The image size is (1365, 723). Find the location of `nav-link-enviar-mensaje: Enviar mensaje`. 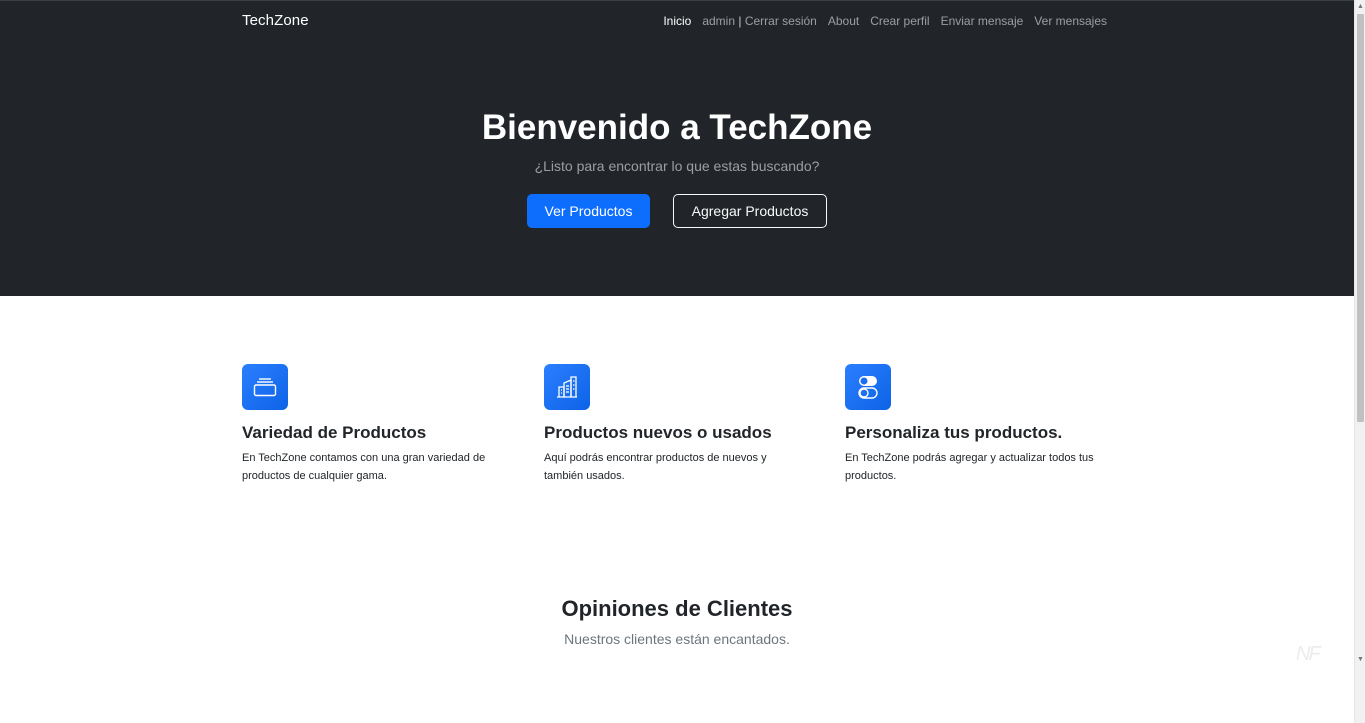

nav-link-enviar-mensaje: Enviar mensaje is located at coordinates (982, 21).